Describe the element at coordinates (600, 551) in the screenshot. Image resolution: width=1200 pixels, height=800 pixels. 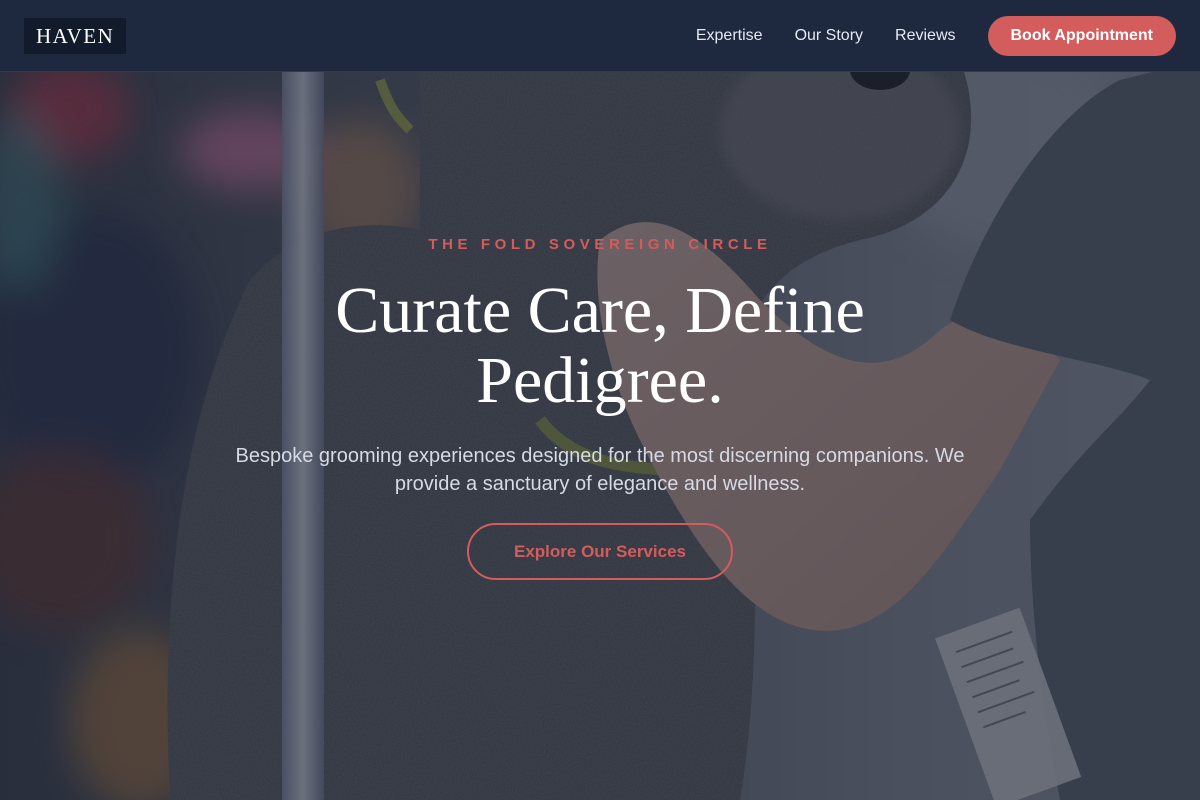
I see `explore-services-button: Explore Our Services` at that location.